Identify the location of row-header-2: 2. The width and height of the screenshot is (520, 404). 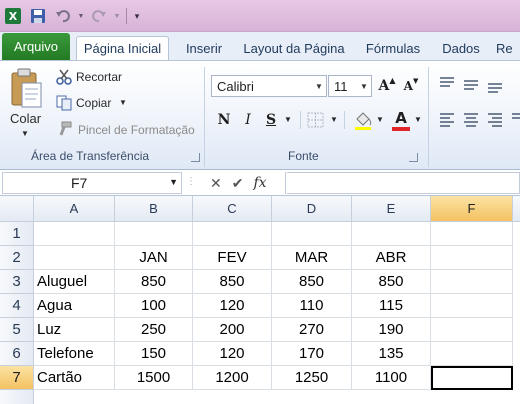
(17, 258).